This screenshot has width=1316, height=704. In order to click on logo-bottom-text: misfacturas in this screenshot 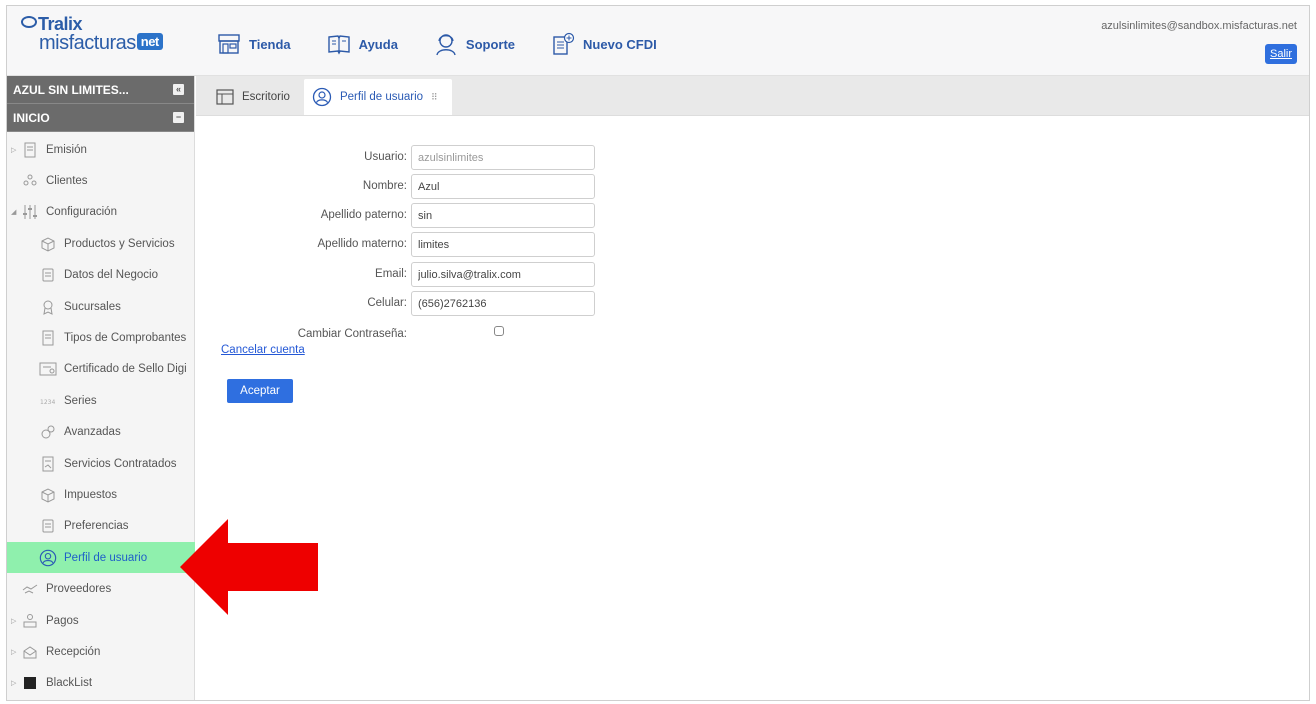, I will do `click(87, 43)`.